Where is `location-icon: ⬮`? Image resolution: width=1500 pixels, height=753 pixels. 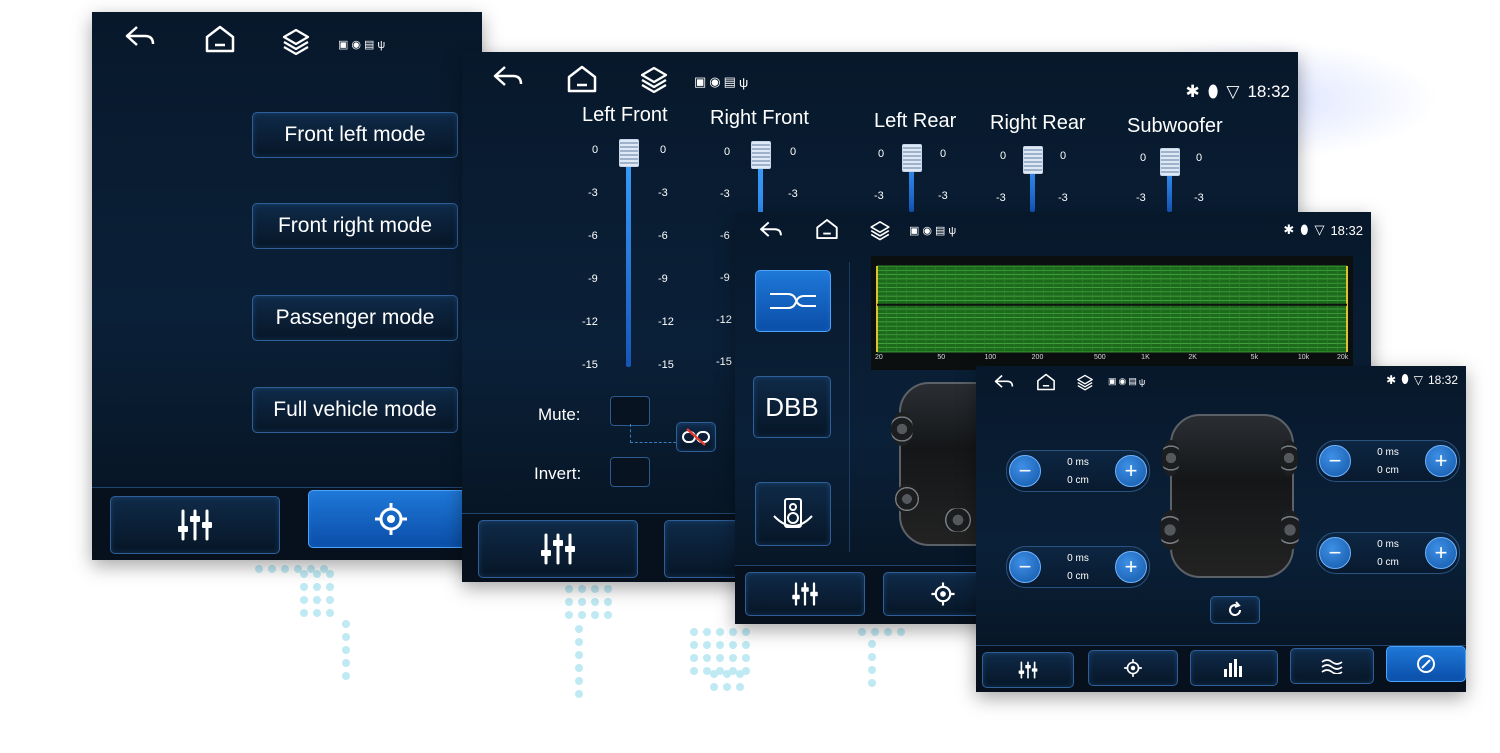
location-icon: ⬮ is located at coordinates (1405, 379).